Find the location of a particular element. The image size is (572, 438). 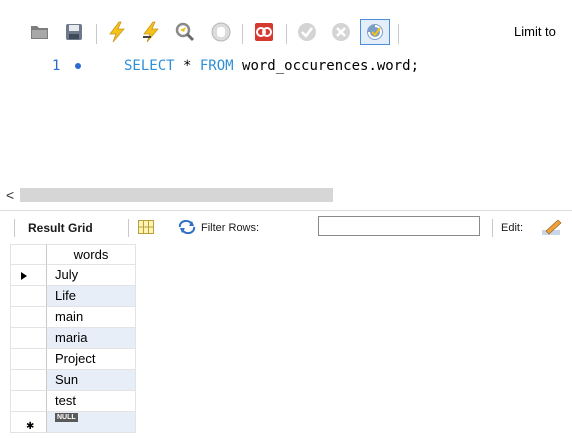

grid-cell: Sun is located at coordinates (91, 380).